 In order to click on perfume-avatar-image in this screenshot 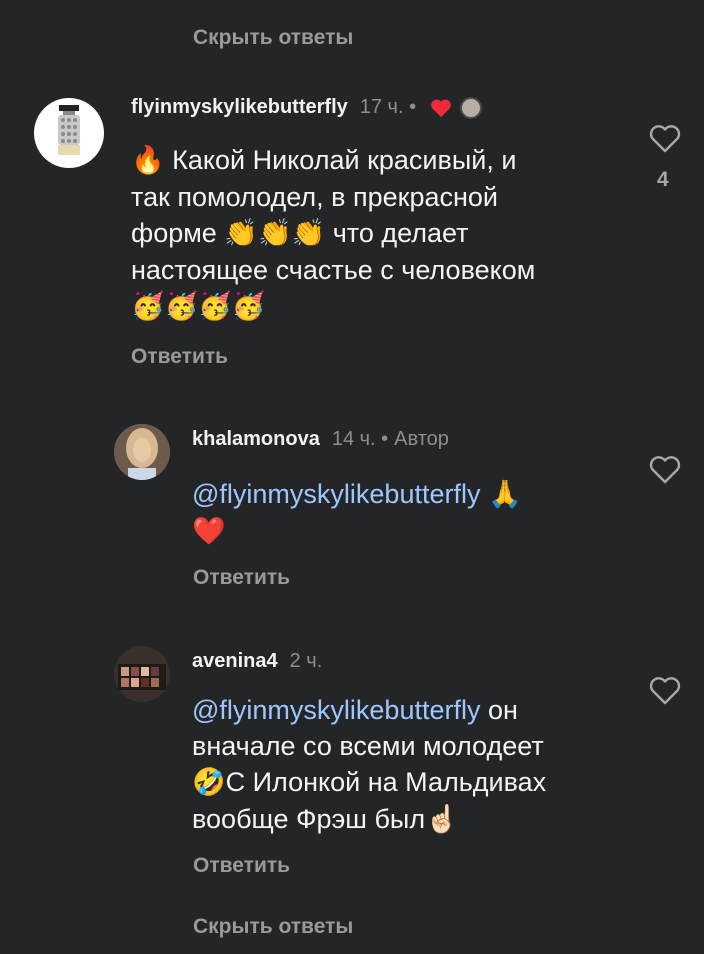, I will do `click(69, 130)`.